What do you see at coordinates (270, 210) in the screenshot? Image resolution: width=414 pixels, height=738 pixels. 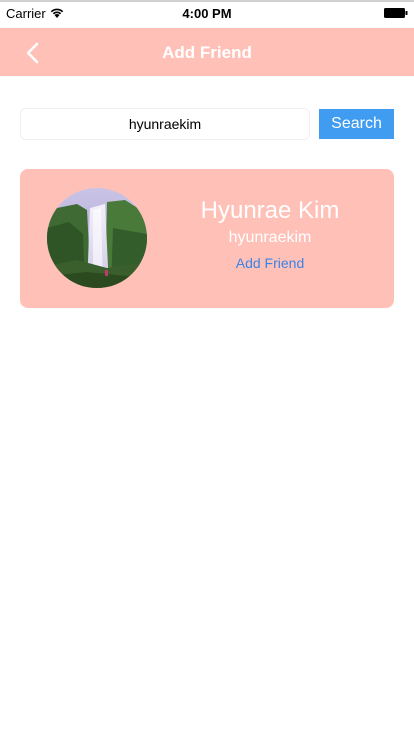 I see `user-name: Hyunrae Kim` at bounding box center [270, 210].